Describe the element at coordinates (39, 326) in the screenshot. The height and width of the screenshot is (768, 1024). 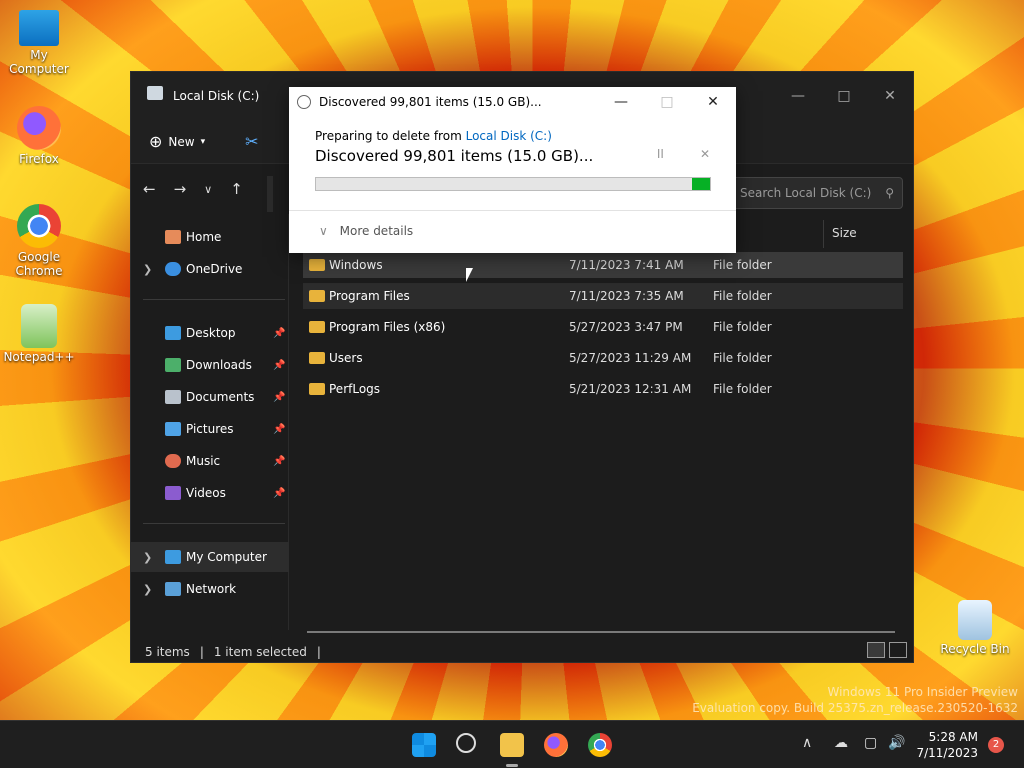
I see `notepad-plus-plus-icon` at that location.